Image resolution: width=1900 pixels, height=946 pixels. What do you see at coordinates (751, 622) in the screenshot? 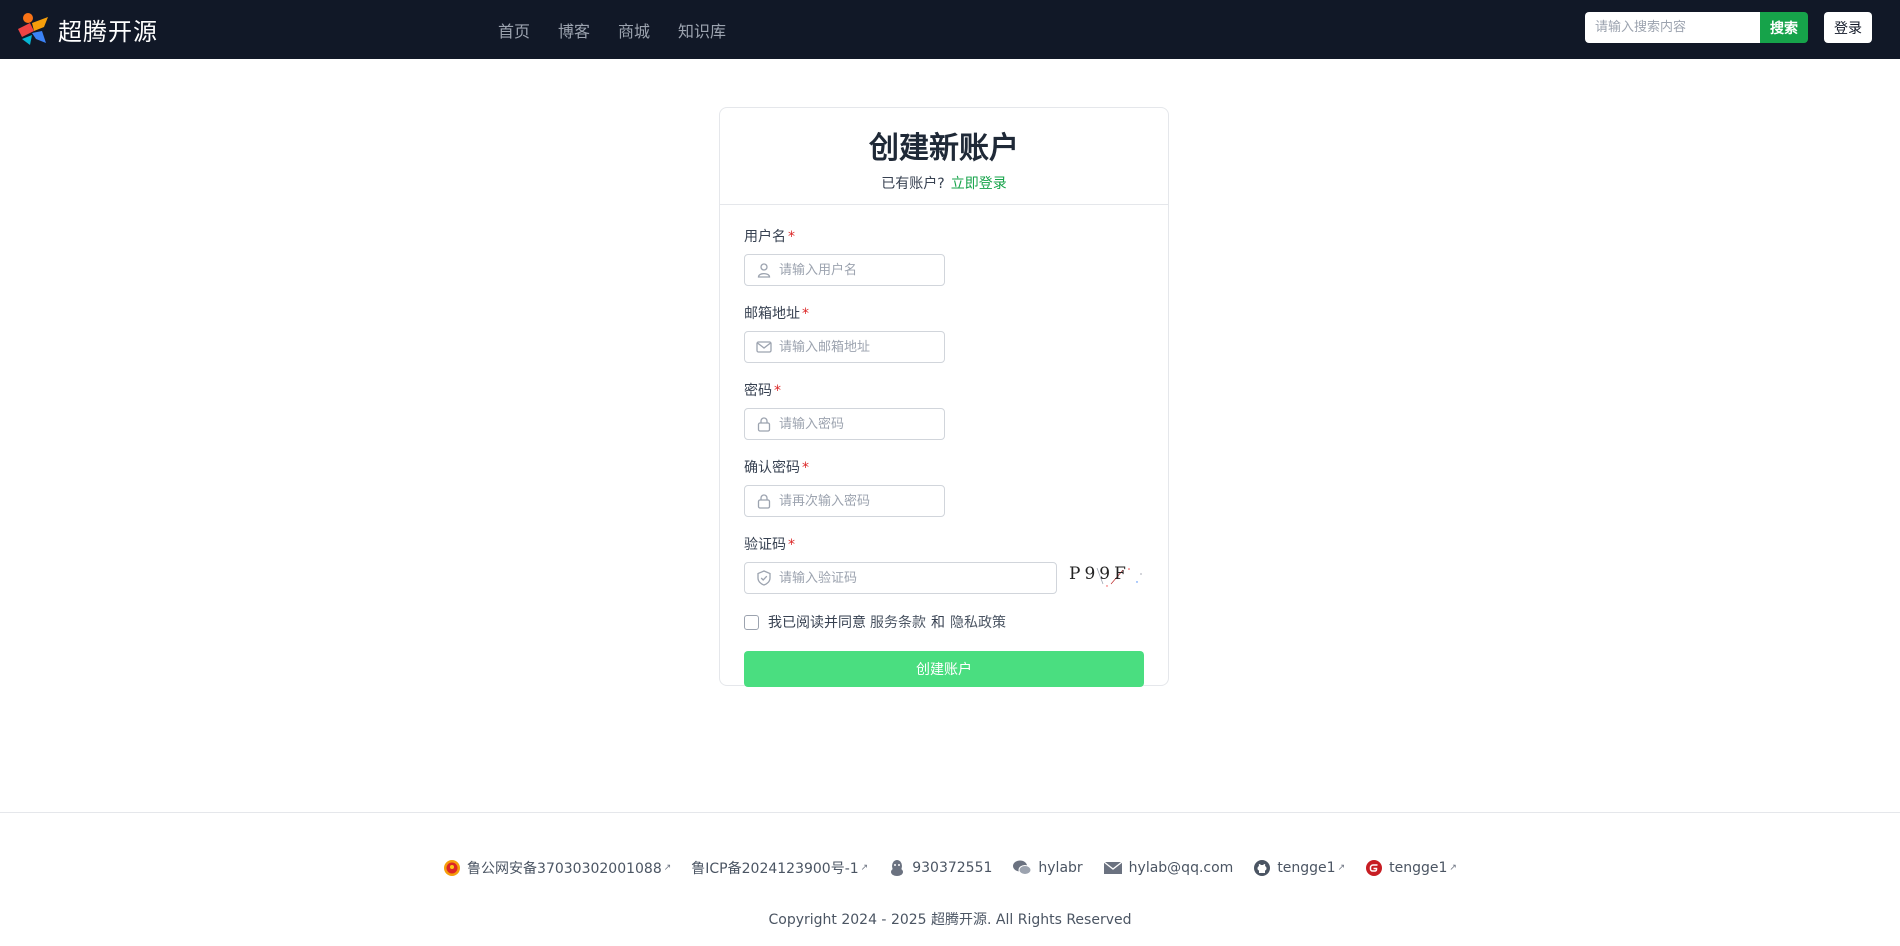
I see `agree-checkbox` at bounding box center [751, 622].